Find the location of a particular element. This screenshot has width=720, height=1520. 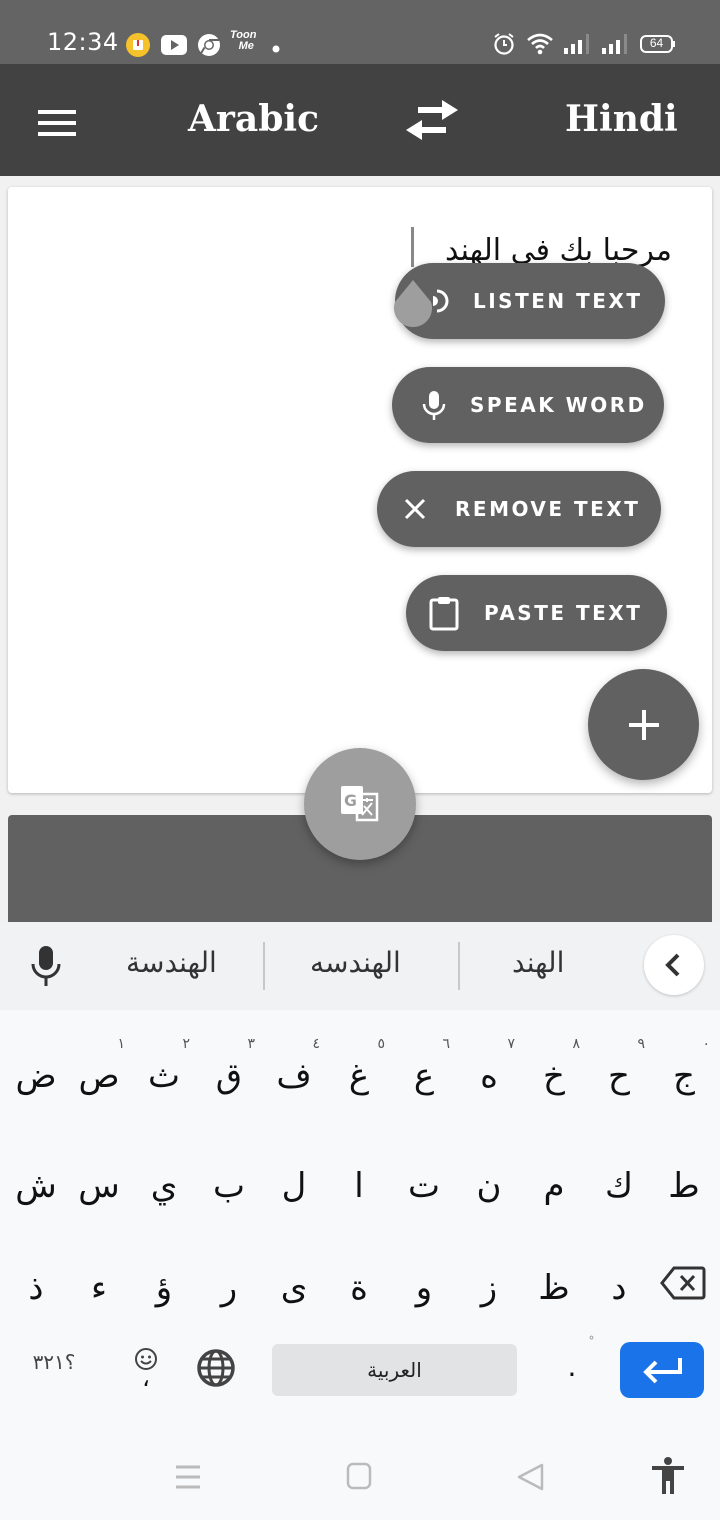

app-bar: Arabic Hindi is located at coordinates (360, 120).